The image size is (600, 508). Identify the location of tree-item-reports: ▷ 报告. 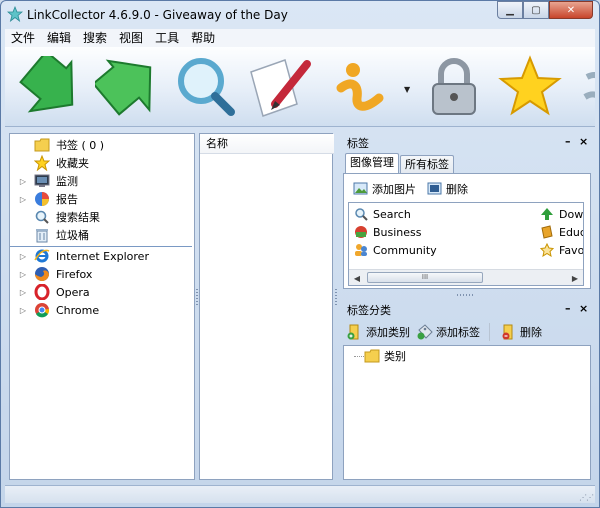
(44, 199).